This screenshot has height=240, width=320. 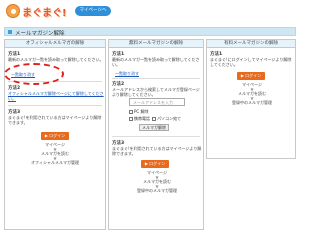 I want to click on logo-mark-icon, so click(x=13, y=11).